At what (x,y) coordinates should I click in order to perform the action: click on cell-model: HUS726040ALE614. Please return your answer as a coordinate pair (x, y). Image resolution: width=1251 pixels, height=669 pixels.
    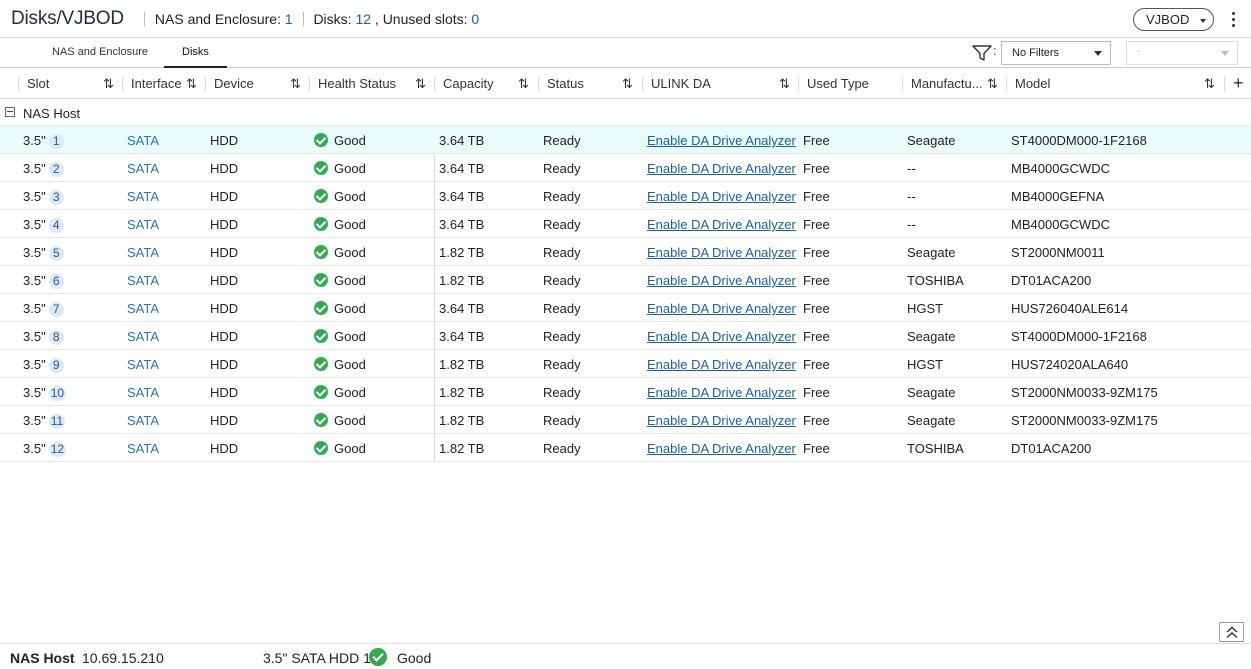
    Looking at the image, I should click on (1070, 308).